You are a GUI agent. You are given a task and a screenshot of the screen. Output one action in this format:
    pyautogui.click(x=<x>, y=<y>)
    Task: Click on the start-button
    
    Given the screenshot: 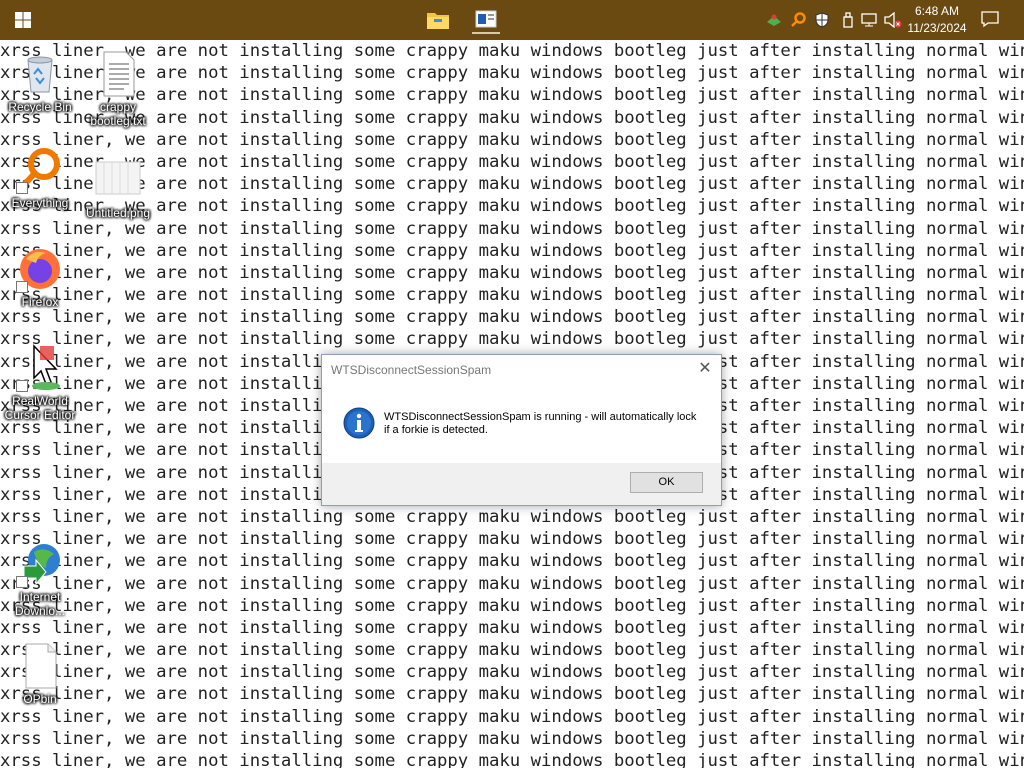 What is the action you would take?
    pyautogui.click(x=23, y=20)
    